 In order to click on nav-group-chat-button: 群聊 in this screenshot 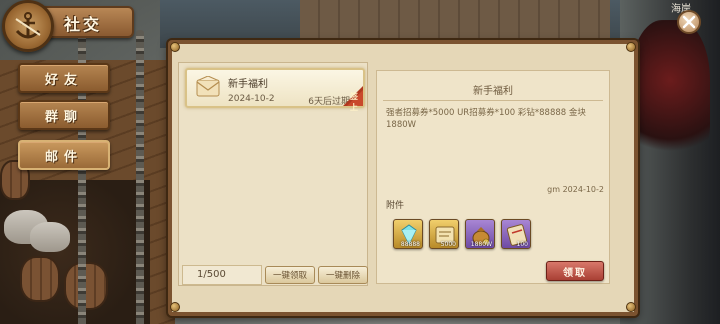, I will do `click(64, 115)`.